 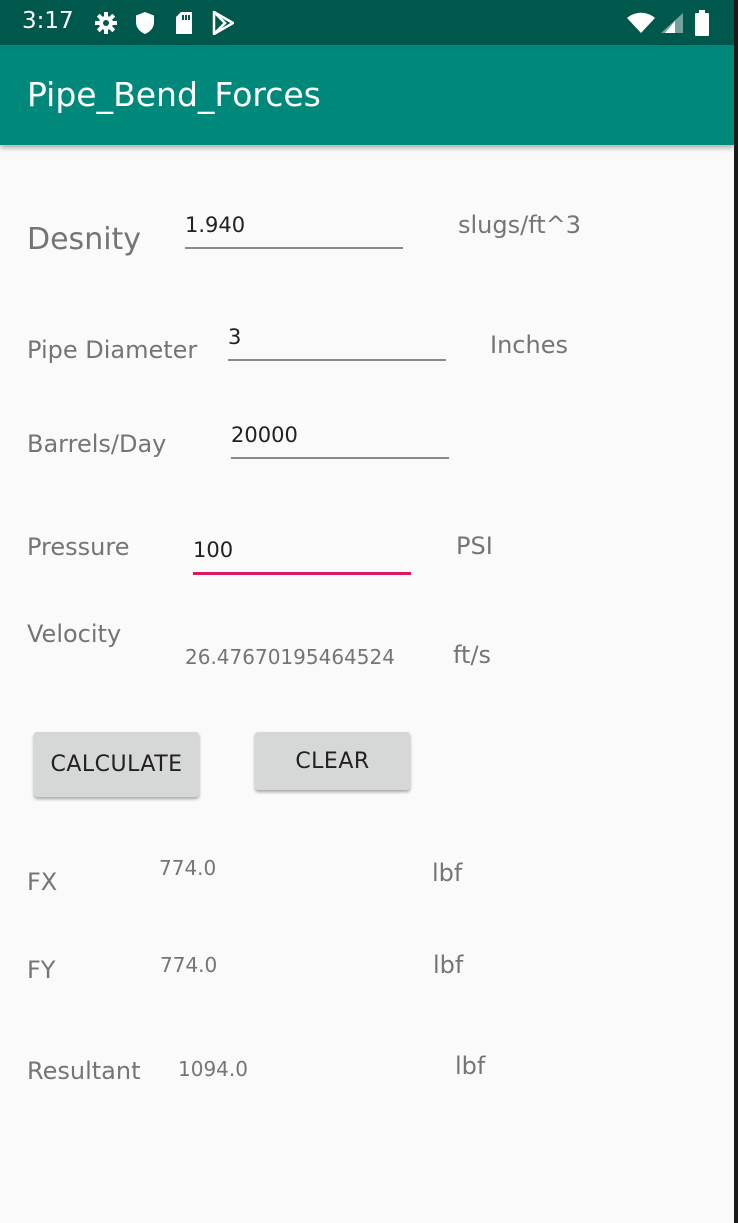 I want to click on barrels-per-day-label: Barrels/Day, so click(x=97, y=444).